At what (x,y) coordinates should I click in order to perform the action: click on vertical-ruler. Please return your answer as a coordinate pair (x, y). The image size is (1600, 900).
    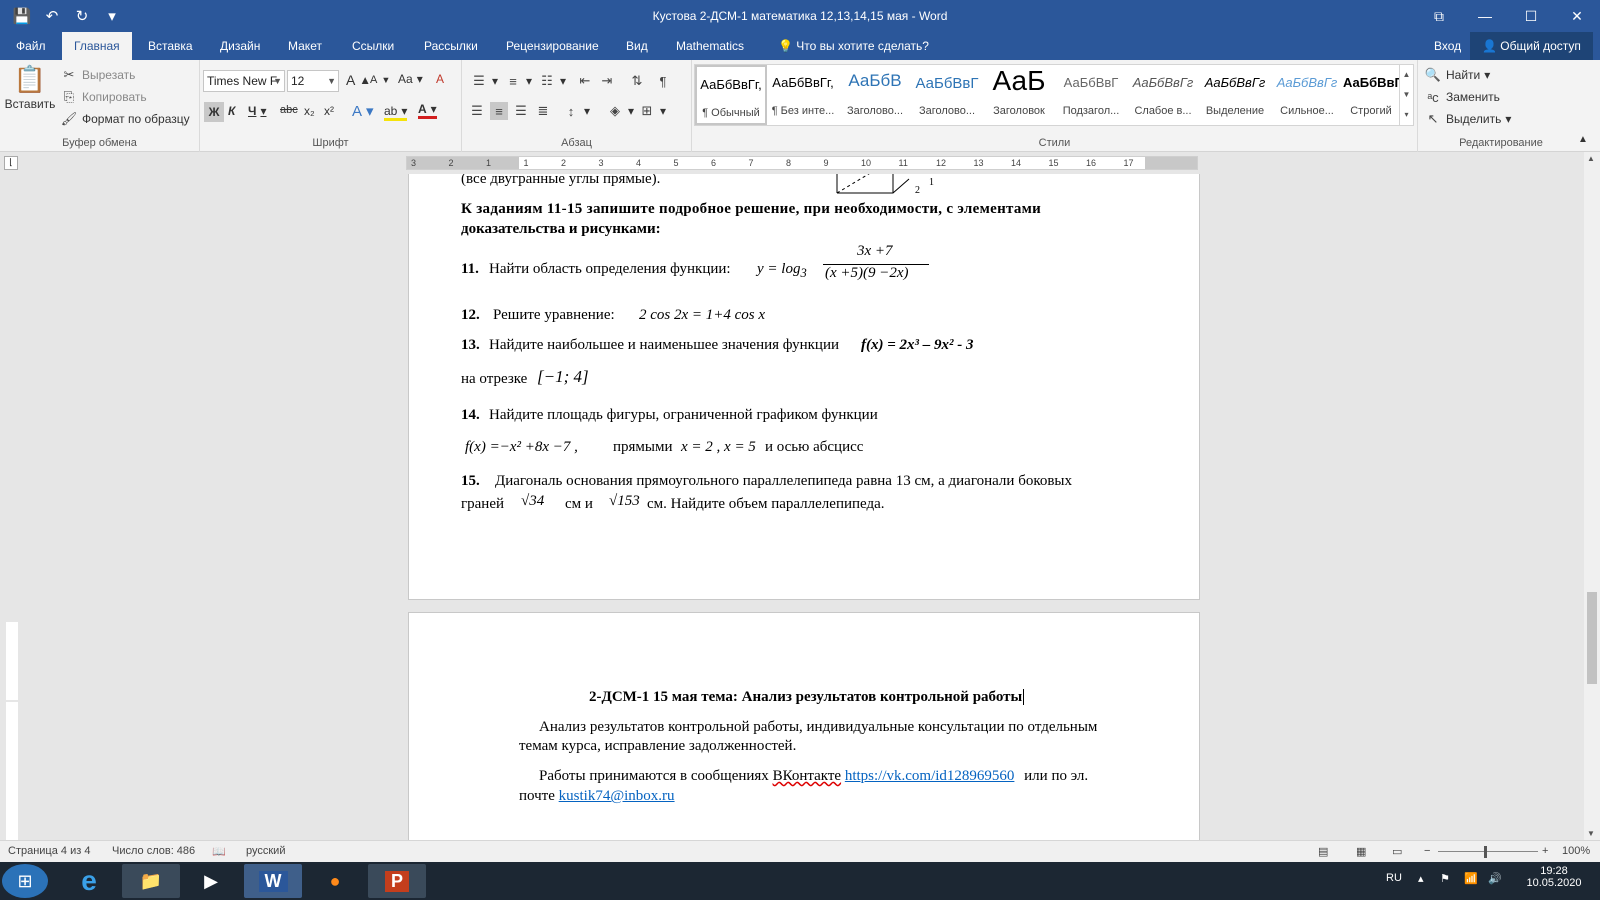
    Looking at the image, I should click on (12, 507).